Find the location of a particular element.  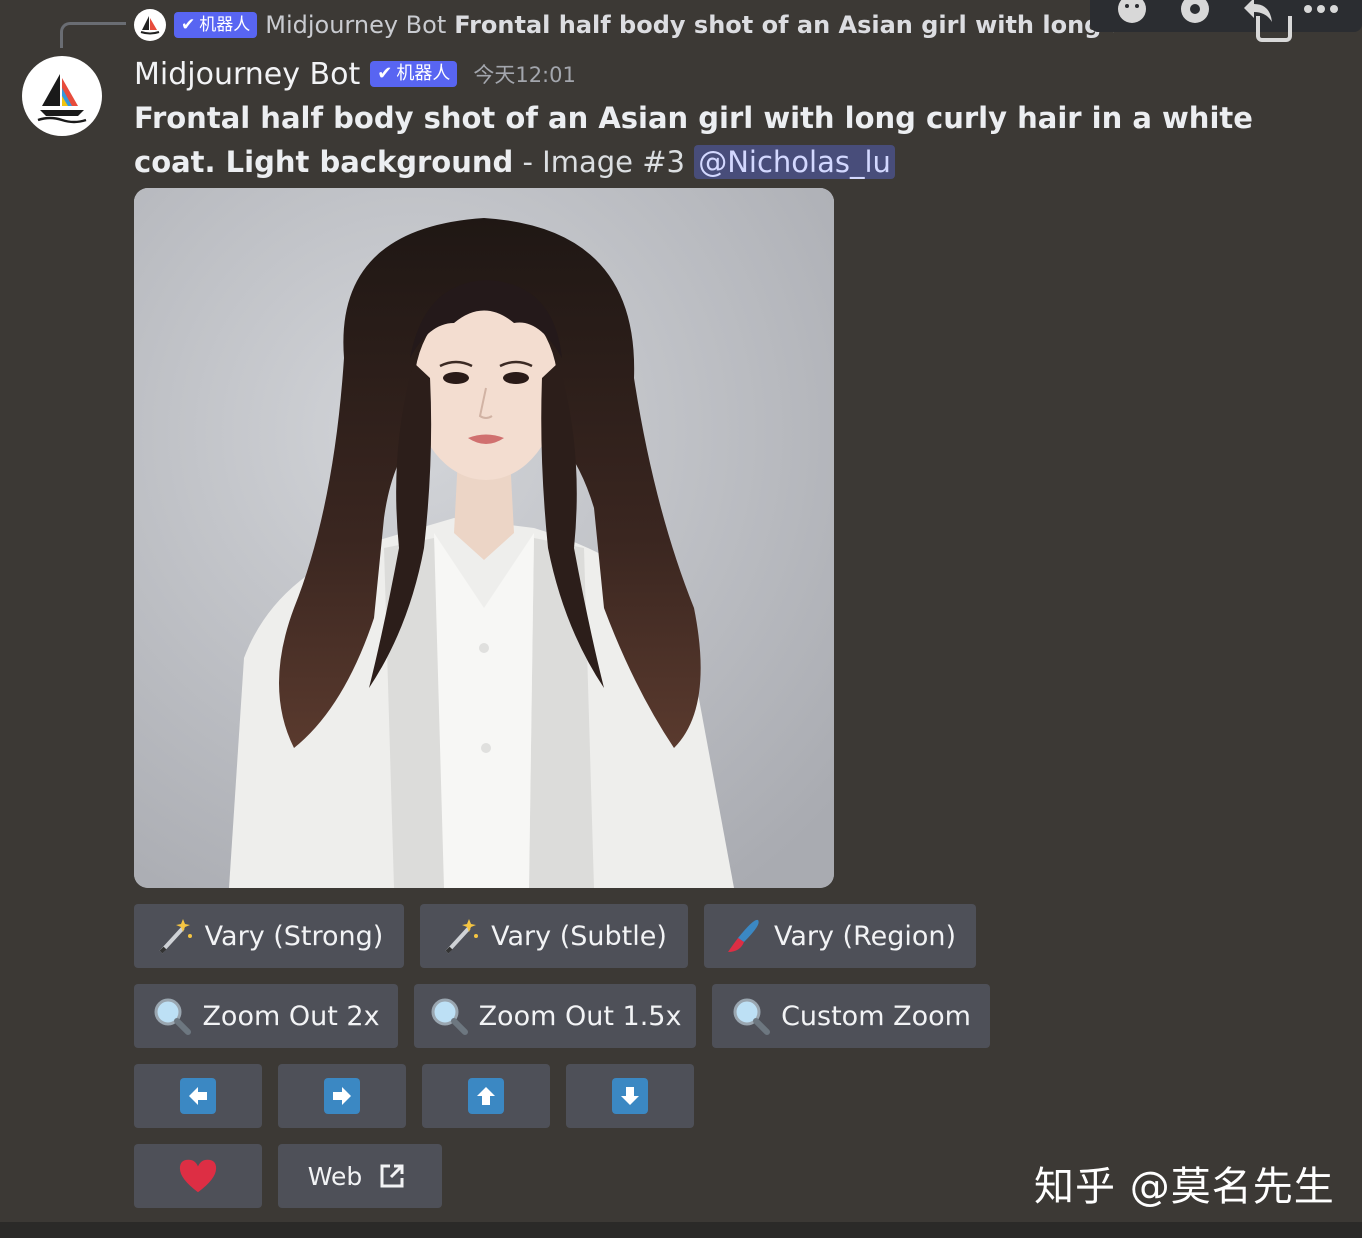

custom-zoom-button: Custom Zoom is located at coordinates (851, 1016).